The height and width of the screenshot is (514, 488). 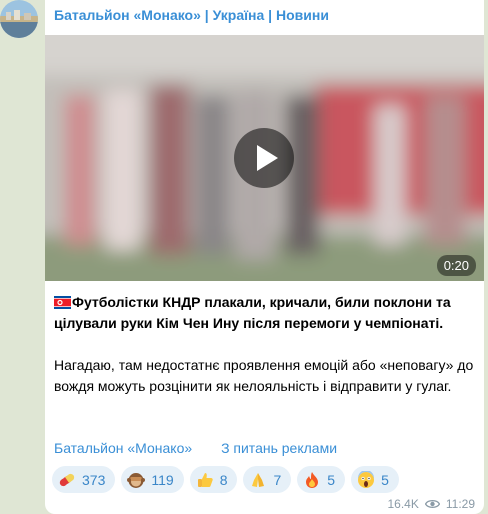 What do you see at coordinates (195, 448) in the screenshot?
I see `post-links: Батальйон «Монако» З питань реклами` at bounding box center [195, 448].